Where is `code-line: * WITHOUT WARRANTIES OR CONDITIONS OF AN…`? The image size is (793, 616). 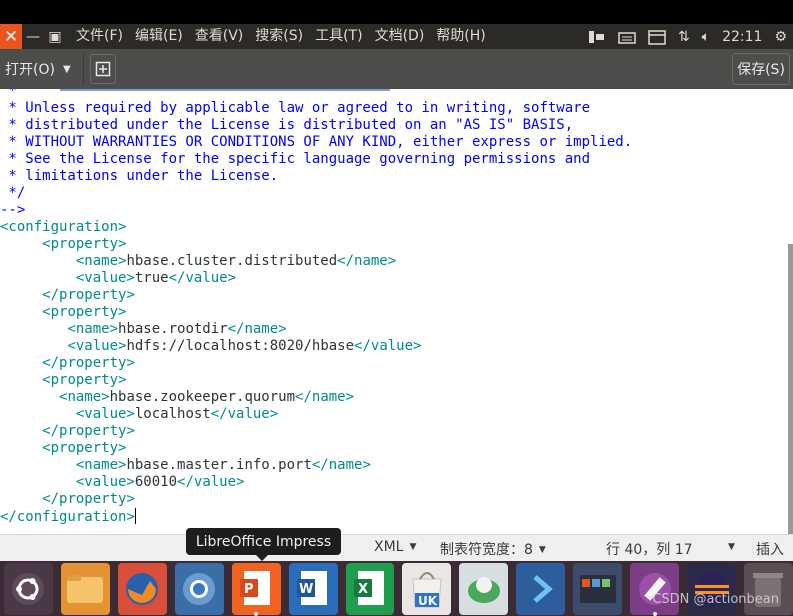 code-line: * WITHOUT WARRANTIES OR CONDITIONS OF AN… is located at coordinates (316, 142).